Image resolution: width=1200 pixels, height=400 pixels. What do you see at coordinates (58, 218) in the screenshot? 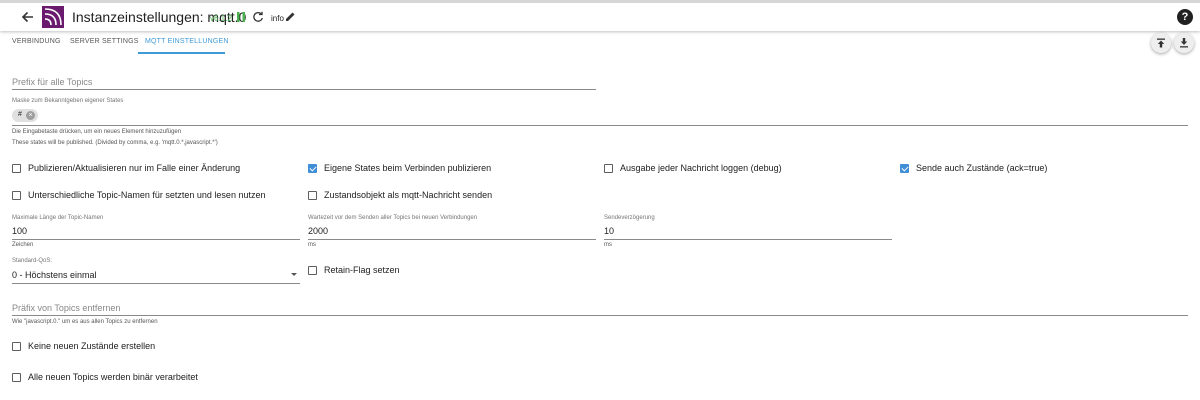
I see `max-topic-length-label: Maximale Länge der Topic-Namen` at bounding box center [58, 218].